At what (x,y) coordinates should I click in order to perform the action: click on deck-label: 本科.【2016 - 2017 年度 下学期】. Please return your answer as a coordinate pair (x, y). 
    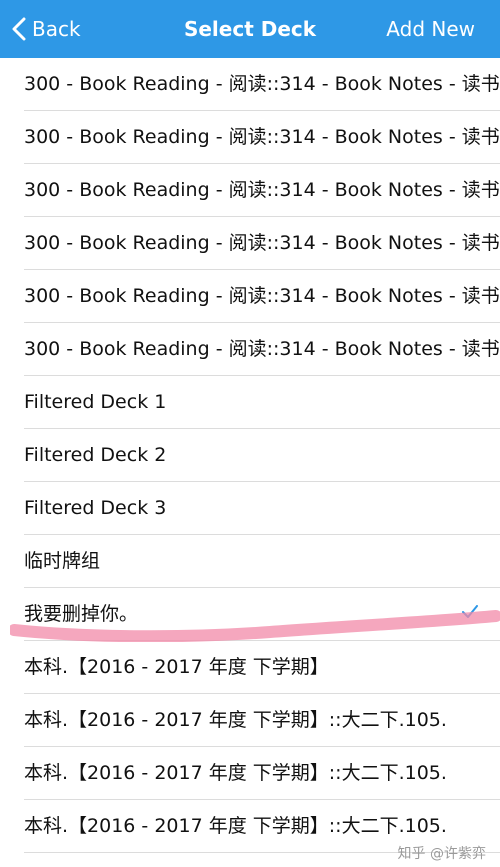
    Looking at the image, I should click on (176, 667).